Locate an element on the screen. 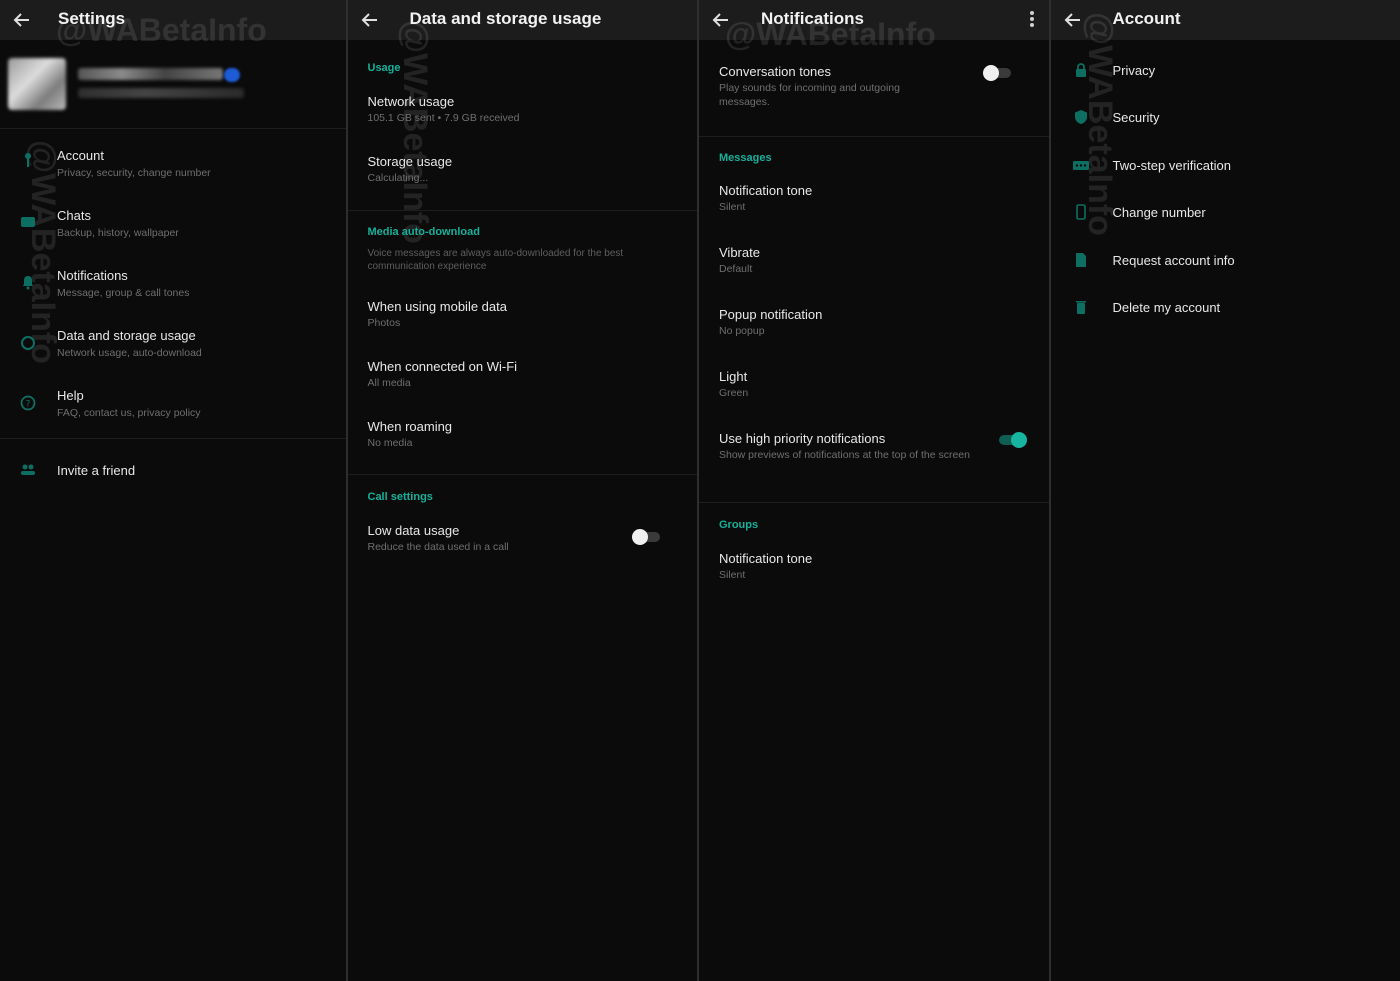  settings-item-help: ? Help FAQ, contact us, privacy policy is located at coordinates (173, 408).